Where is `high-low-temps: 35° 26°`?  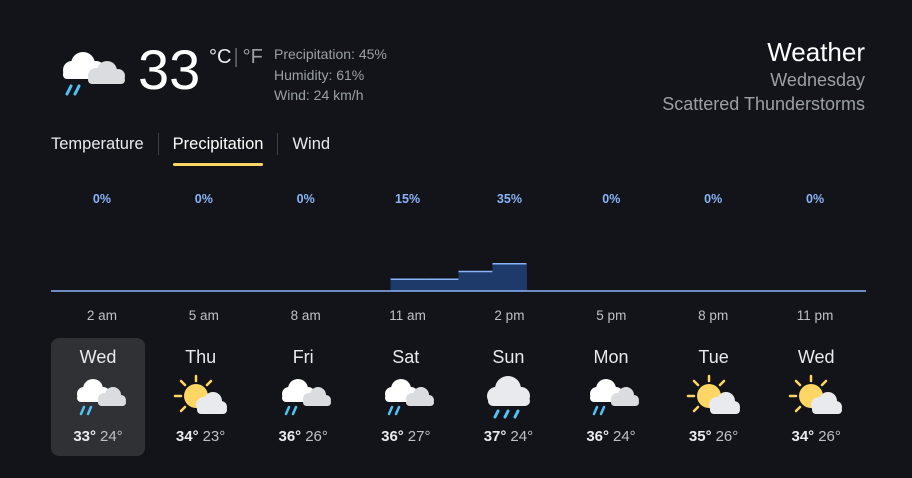 high-low-temps: 35° 26° is located at coordinates (714, 436).